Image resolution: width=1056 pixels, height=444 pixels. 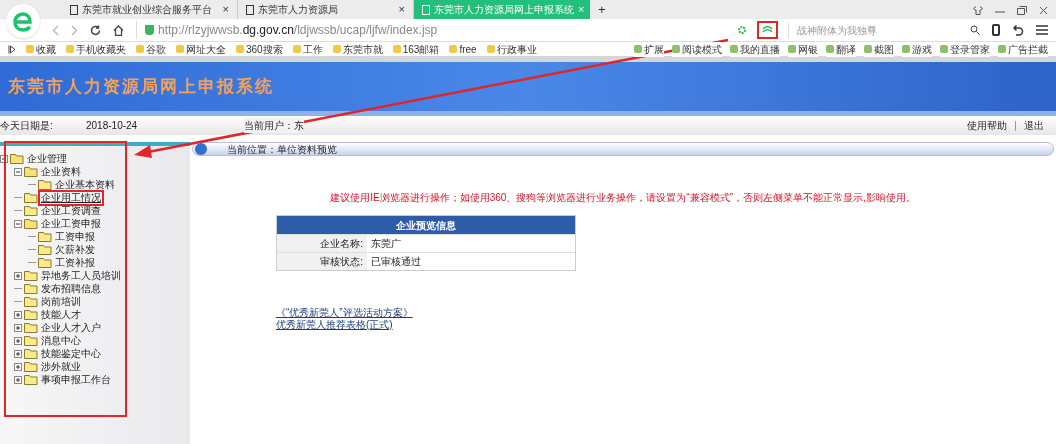 What do you see at coordinates (81, 275) in the screenshot?
I see `menu-item: 异地务工人员培训` at bounding box center [81, 275].